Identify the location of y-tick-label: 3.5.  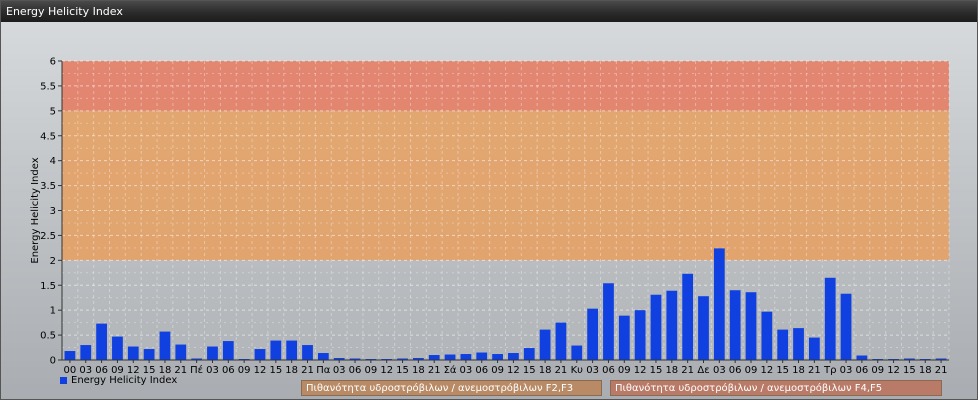
(48, 186).